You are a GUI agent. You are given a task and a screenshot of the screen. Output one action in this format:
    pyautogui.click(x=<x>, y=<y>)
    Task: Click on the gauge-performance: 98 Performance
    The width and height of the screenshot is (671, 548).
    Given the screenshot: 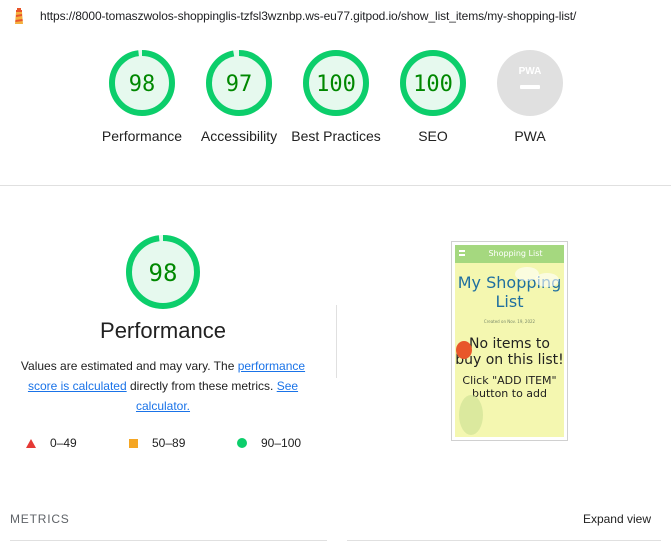 What is the action you would take?
    pyautogui.click(x=142, y=98)
    